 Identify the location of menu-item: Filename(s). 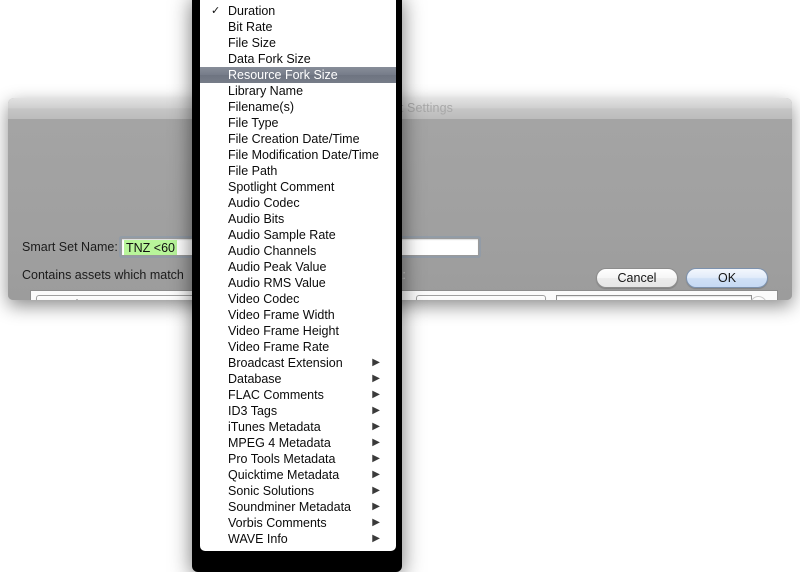
(298, 107).